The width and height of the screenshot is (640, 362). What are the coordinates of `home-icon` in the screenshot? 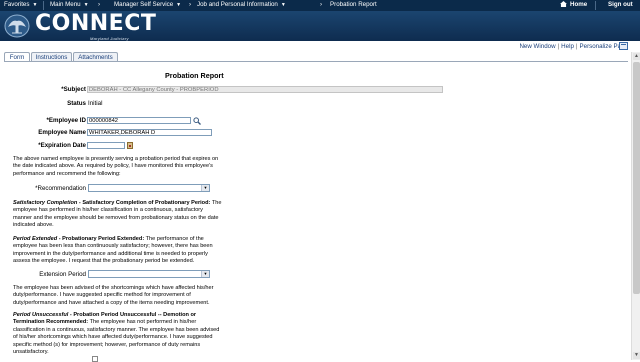 It's located at (563, 4).